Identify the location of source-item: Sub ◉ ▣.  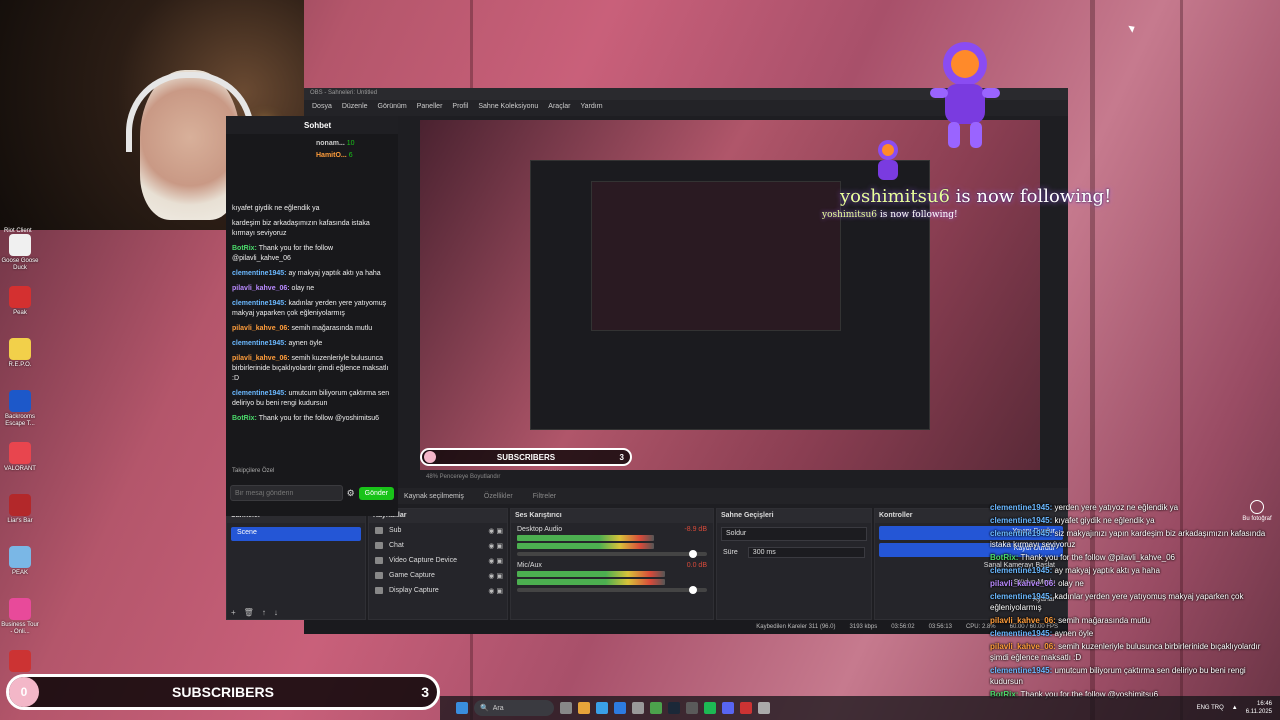
(438, 530).